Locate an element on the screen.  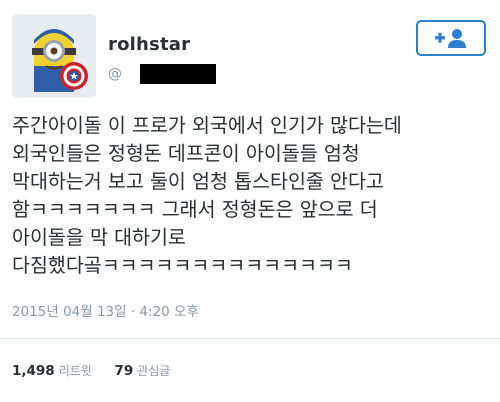
handle-row: @ is located at coordinates (162, 75).